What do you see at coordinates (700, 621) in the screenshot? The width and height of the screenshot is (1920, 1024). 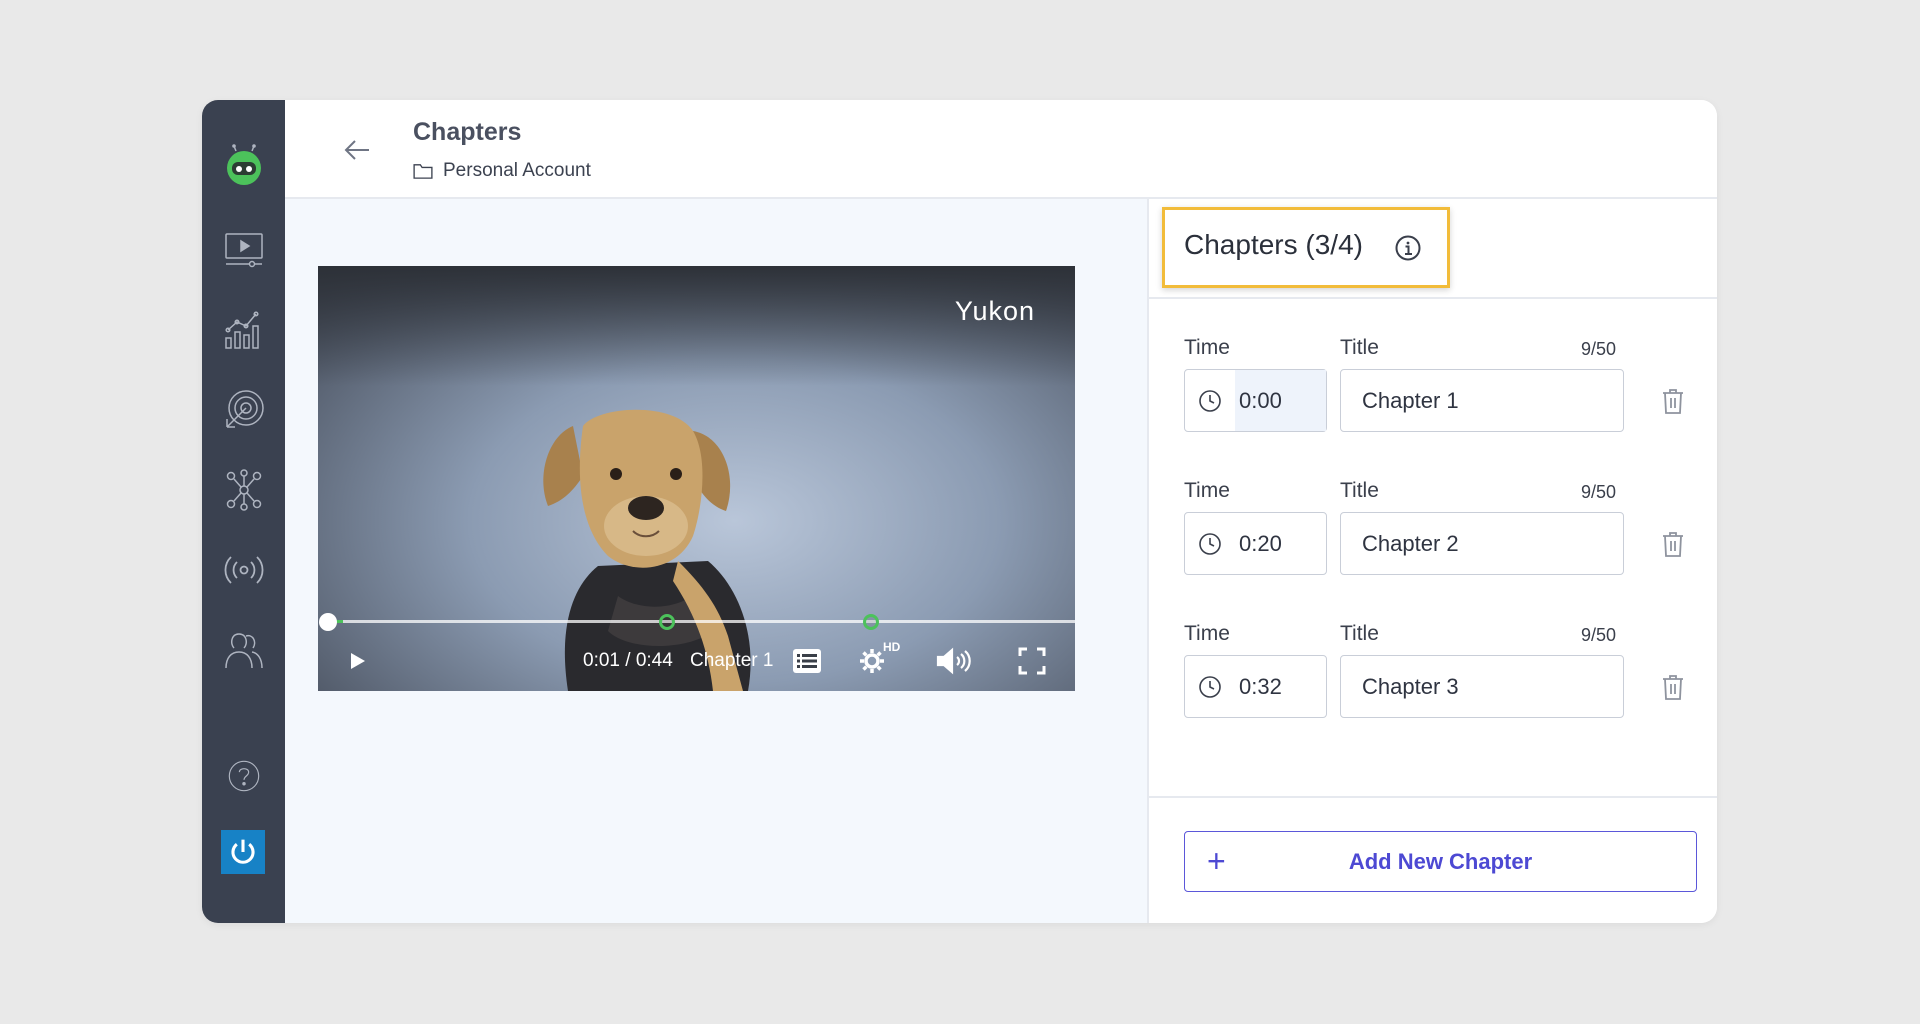 I see `progress-track` at bounding box center [700, 621].